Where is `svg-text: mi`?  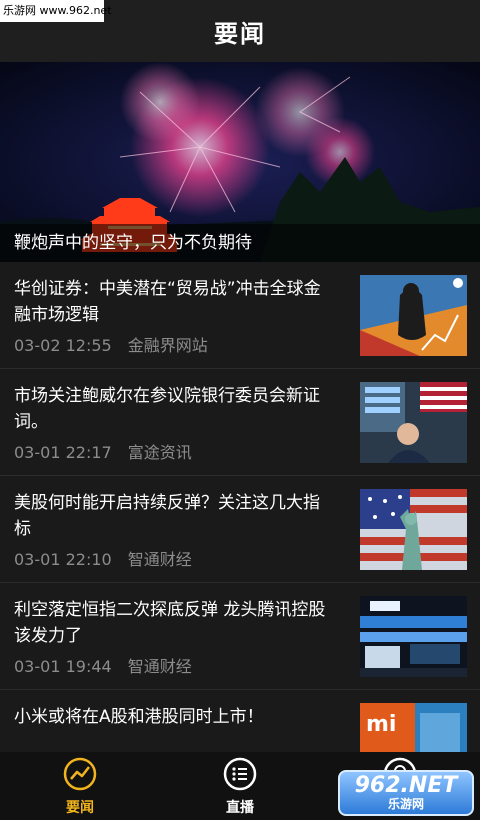
svg-text: mi is located at coordinates (381, 724).